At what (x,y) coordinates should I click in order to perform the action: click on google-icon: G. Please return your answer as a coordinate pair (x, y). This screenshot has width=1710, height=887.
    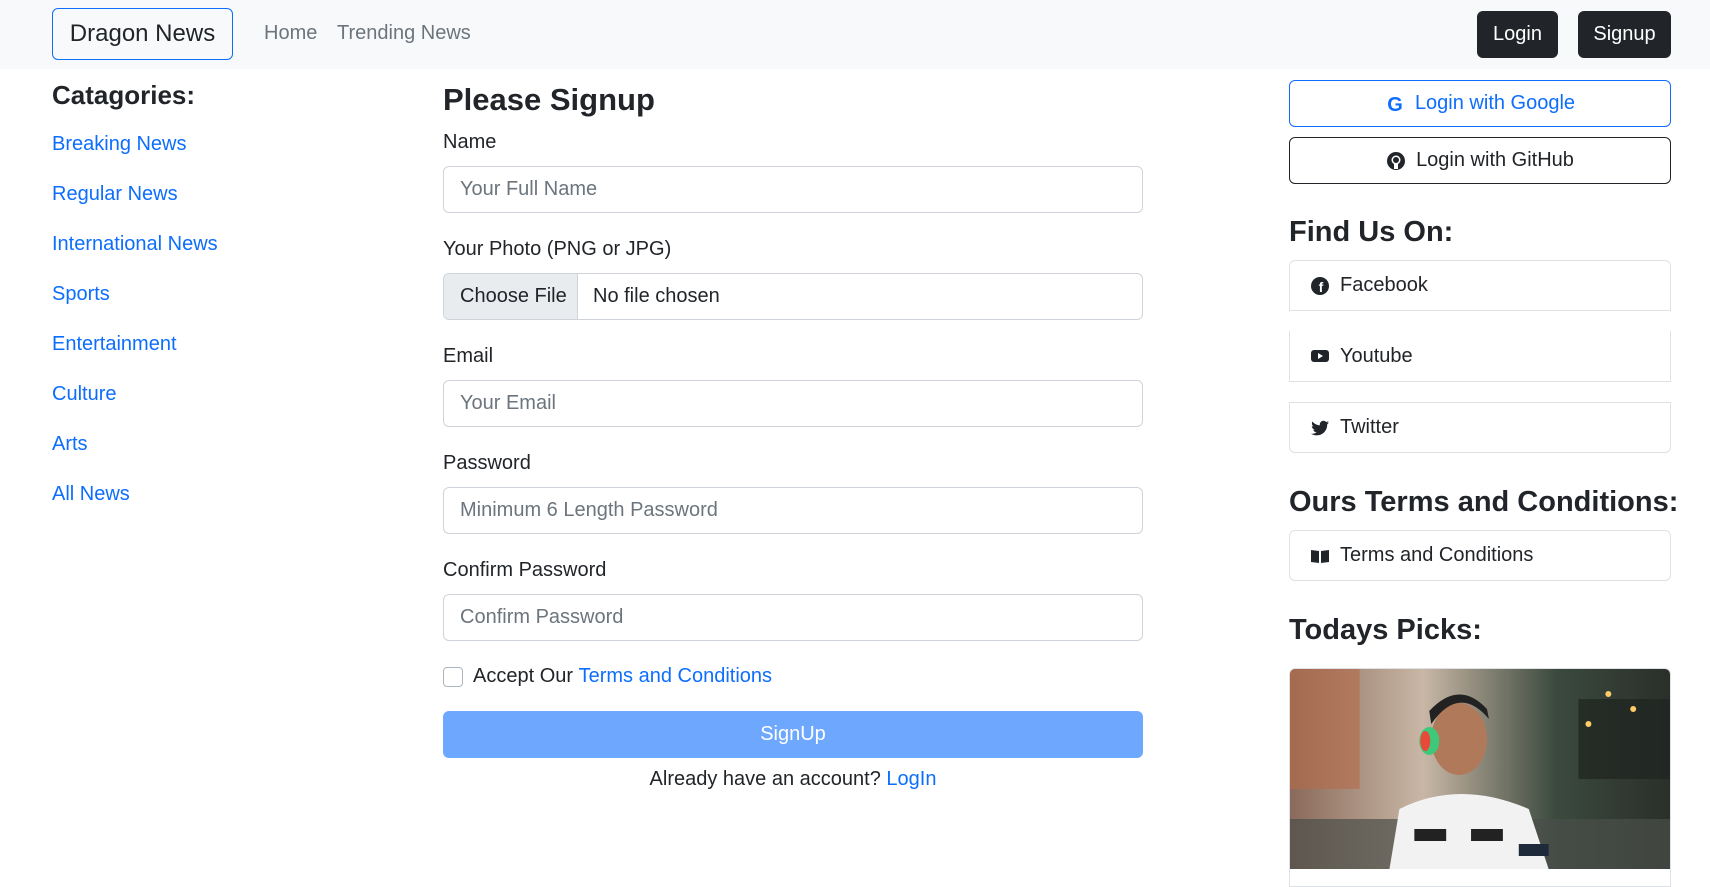
    Looking at the image, I should click on (1395, 104).